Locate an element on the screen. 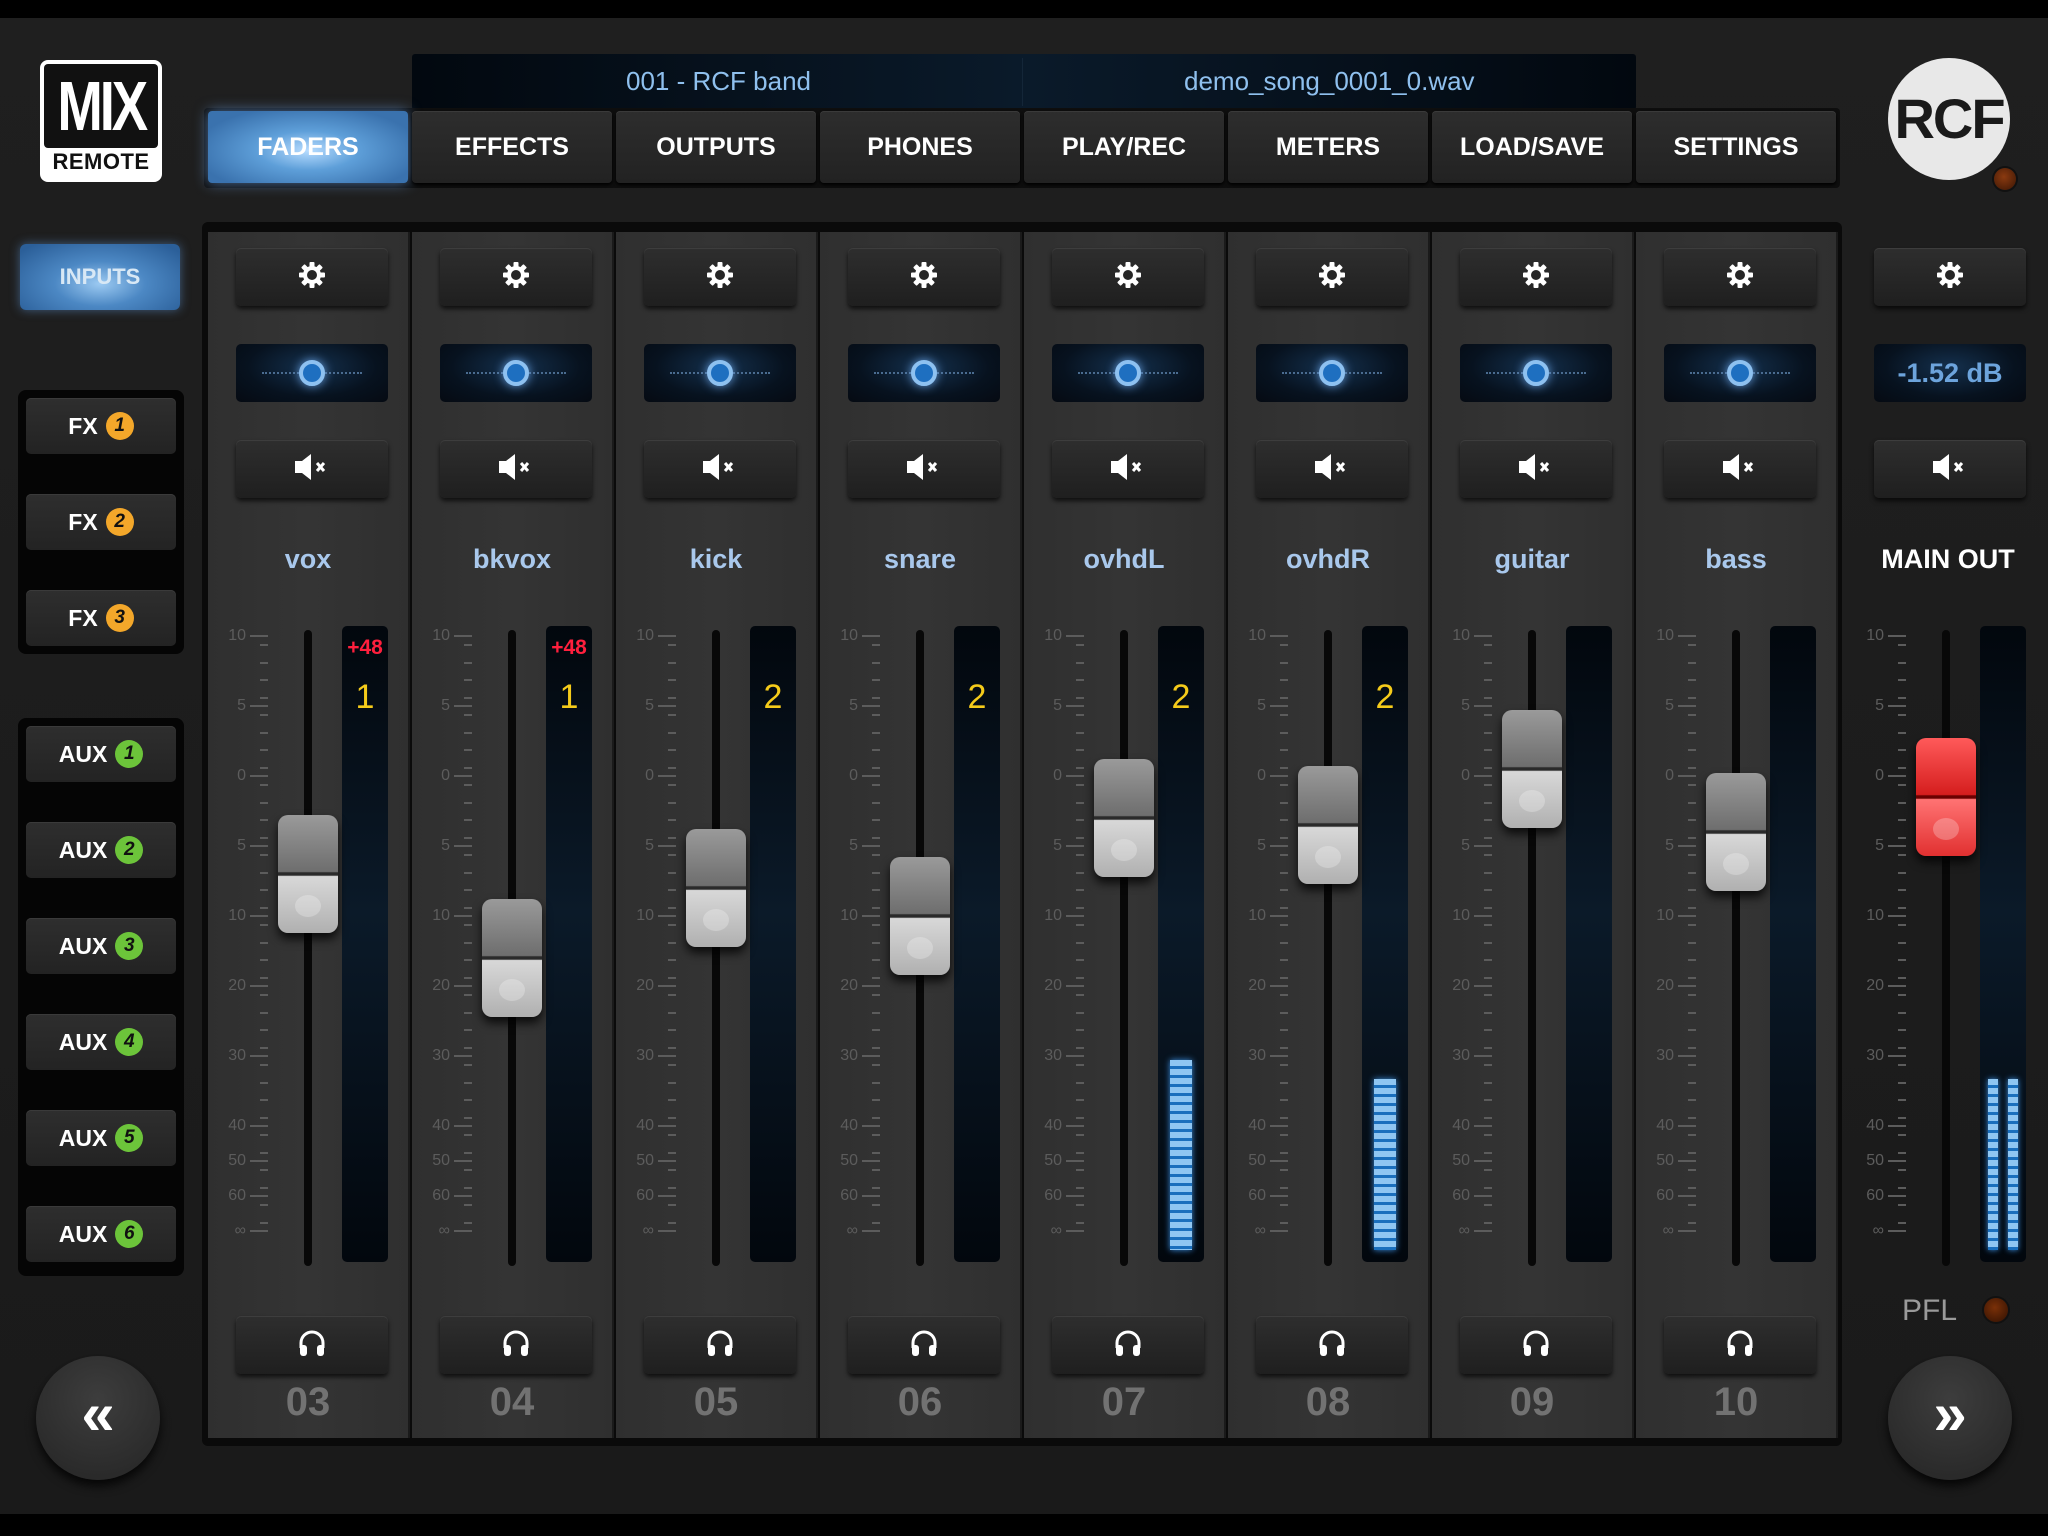 This screenshot has width=2048, height=1536. channel-name: kick is located at coordinates (716, 559).